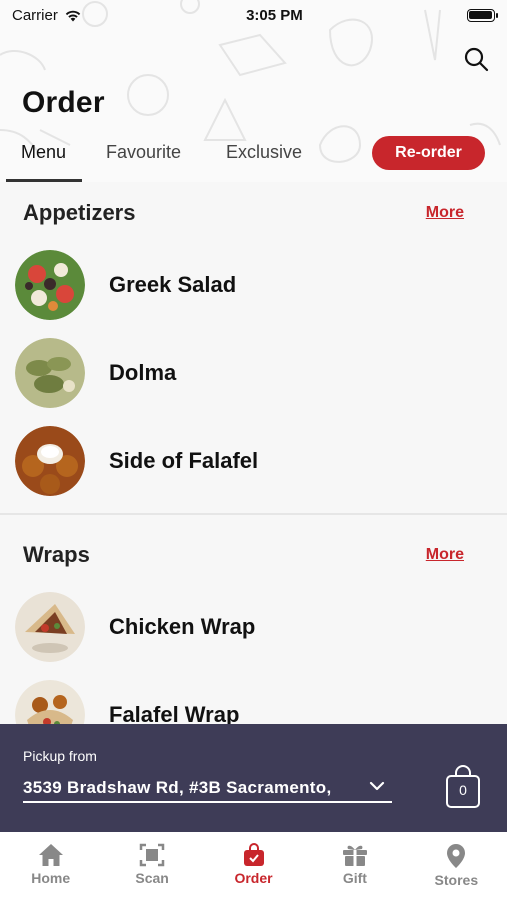 The image size is (507, 900). Describe the element at coordinates (354, 855) in the screenshot. I see `gift-icon` at that location.